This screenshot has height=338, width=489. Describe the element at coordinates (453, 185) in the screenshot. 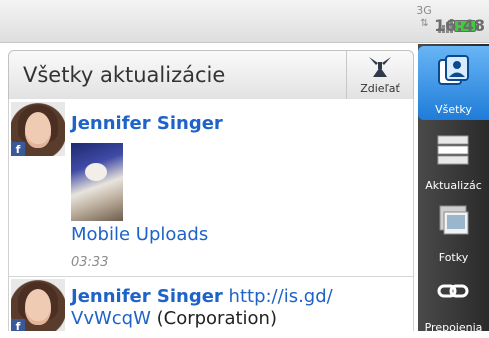

I see `tab-updates-label: Aktualizác` at that location.